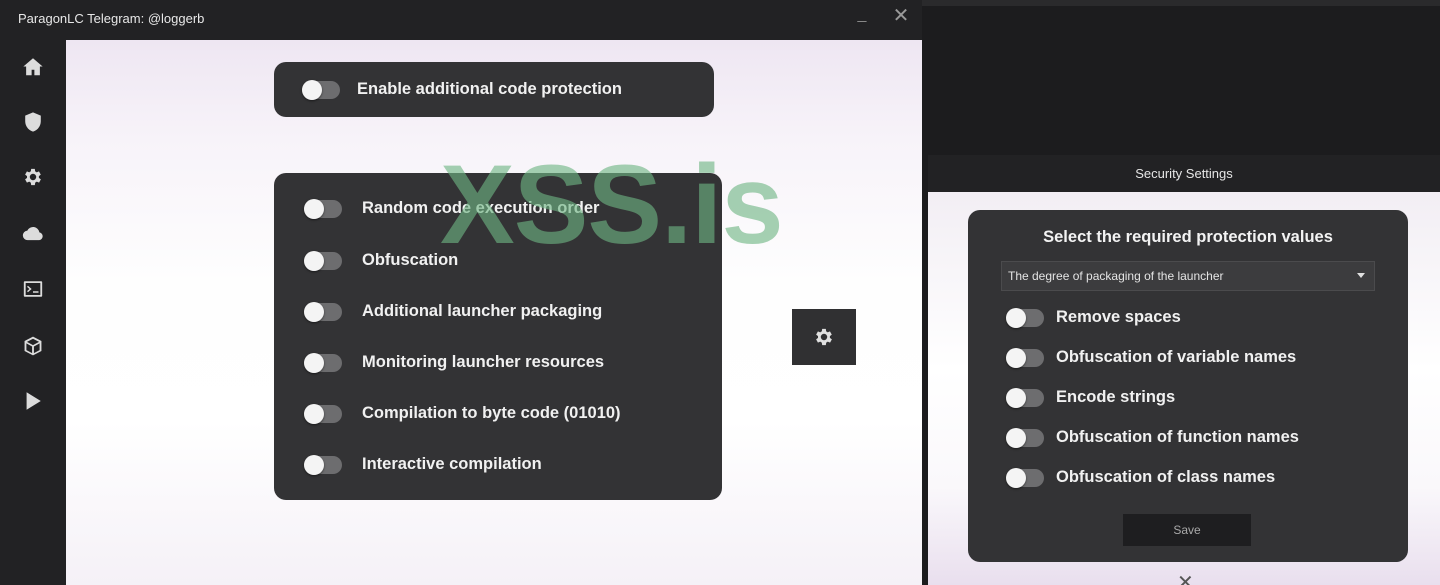 The image size is (1440, 585). What do you see at coordinates (862, 18) in the screenshot?
I see `minimize-button: _` at bounding box center [862, 18].